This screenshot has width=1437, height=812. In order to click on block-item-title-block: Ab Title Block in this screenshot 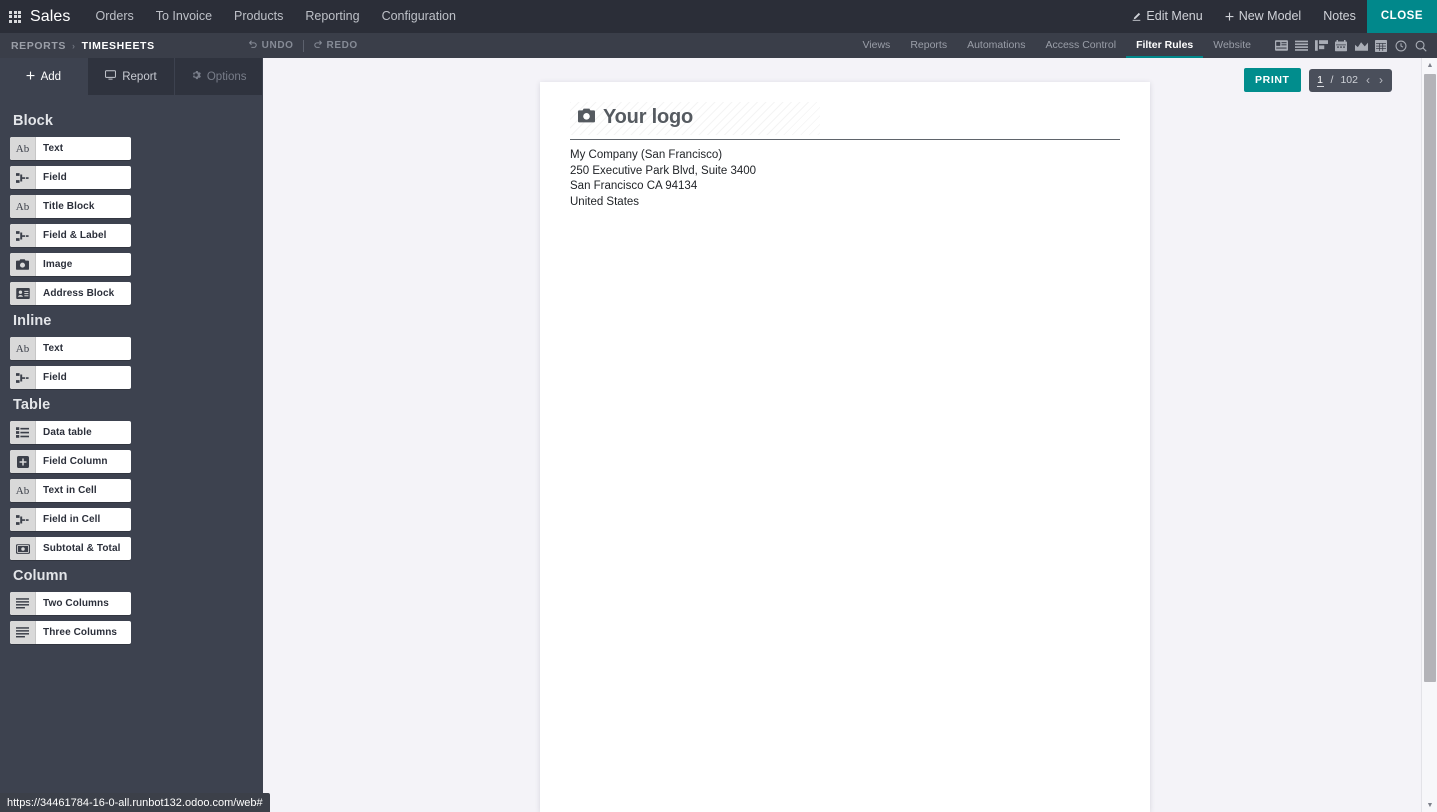, I will do `click(70, 206)`.